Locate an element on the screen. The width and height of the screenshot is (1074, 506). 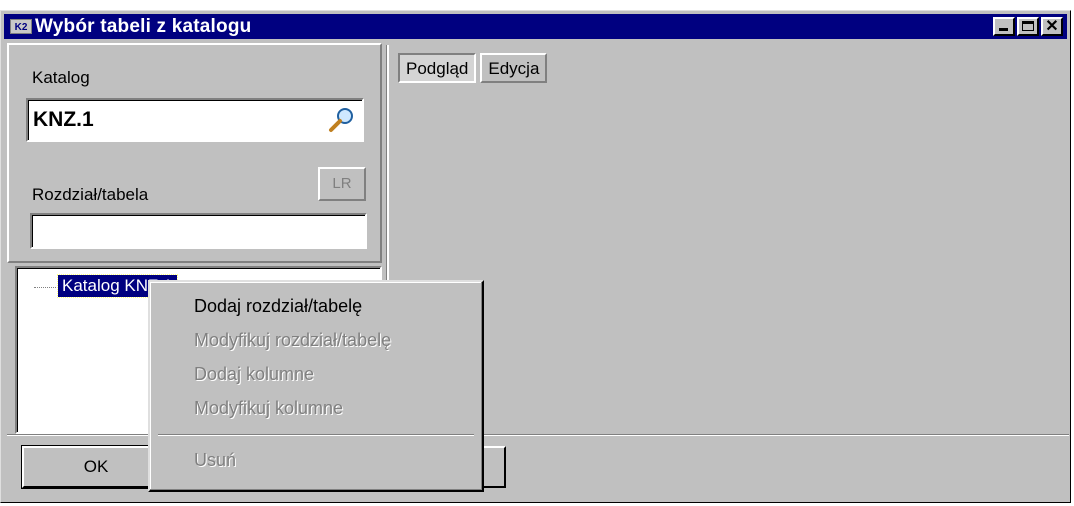
tree-connector is located at coordinates (45, 287).